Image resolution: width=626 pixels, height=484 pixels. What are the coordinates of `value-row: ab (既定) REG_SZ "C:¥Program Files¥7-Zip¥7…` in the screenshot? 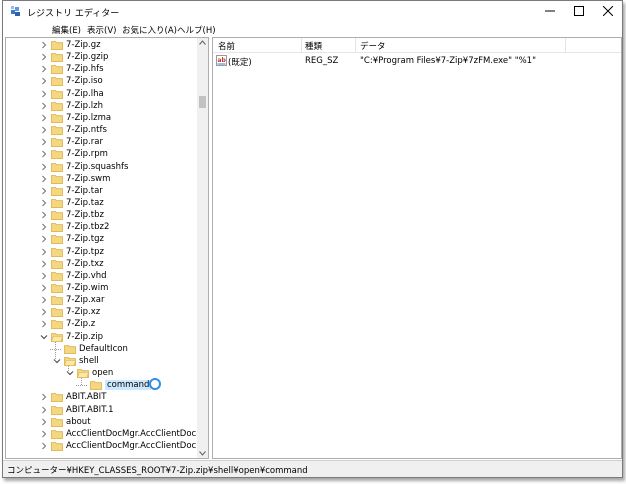 It's located at (417, 61).